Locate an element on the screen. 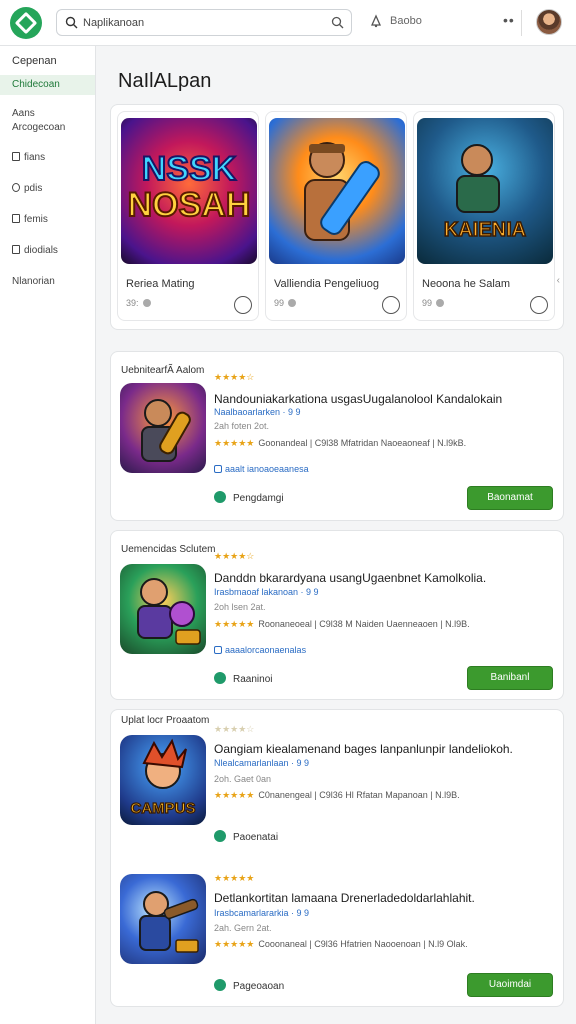 This screenshot has height=1024, width=576. user-avatar is located at coordinates (549, 22).